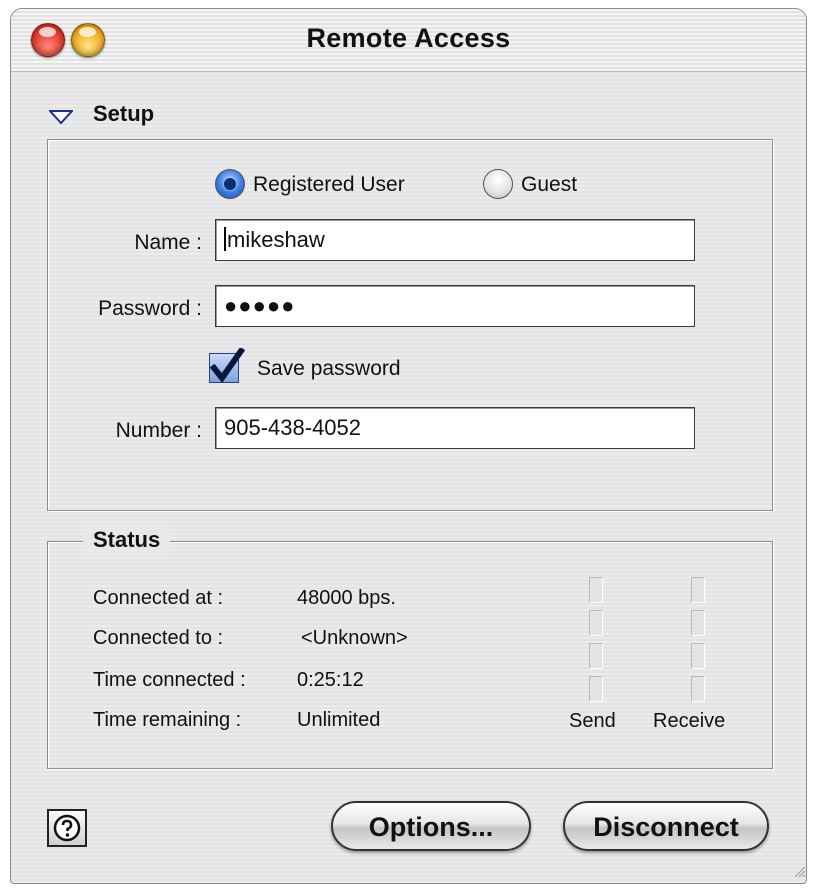  What do you see at coordinates (276, 239) in the screenshot?
I see `name-value: mikeshaw` at bounding box center [276, 239].